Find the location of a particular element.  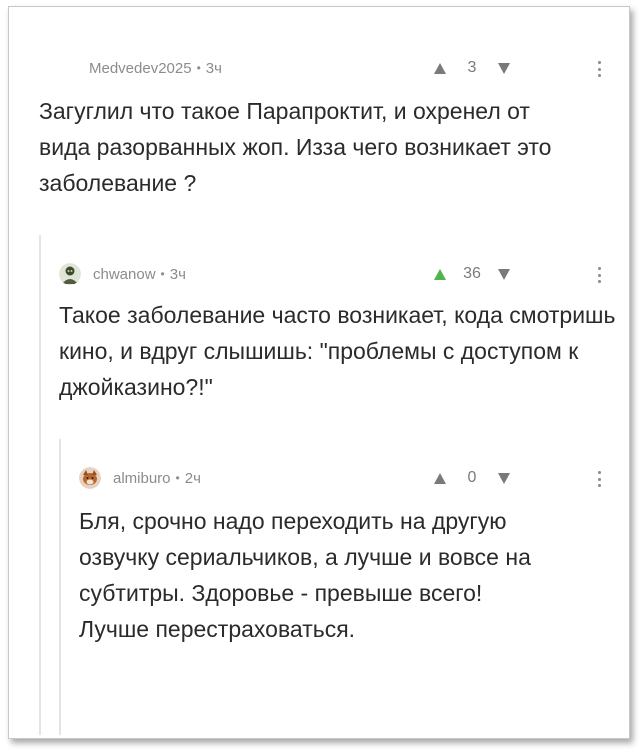

comment-header: Medvedev2025 • 3ч is located at coordinates (155, 68).